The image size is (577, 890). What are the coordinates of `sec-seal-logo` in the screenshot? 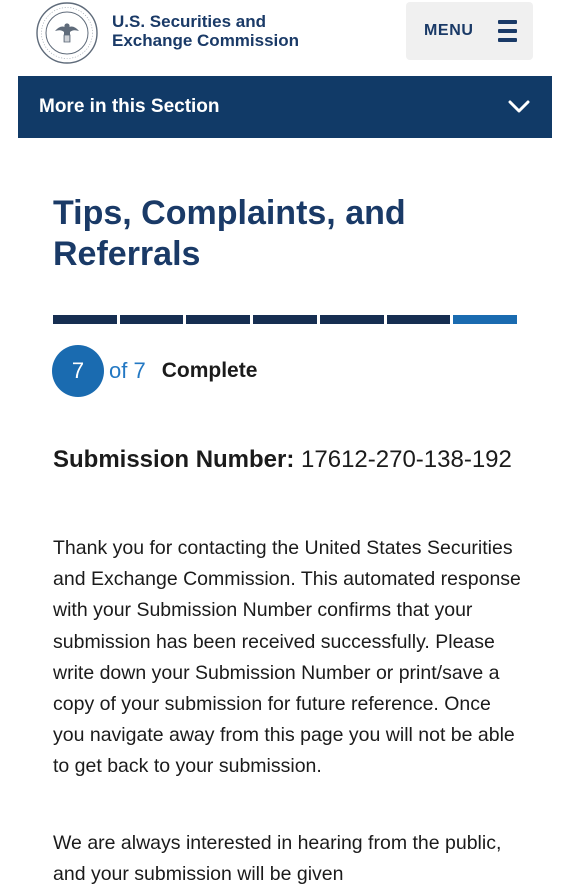 It's located at (67, 33).